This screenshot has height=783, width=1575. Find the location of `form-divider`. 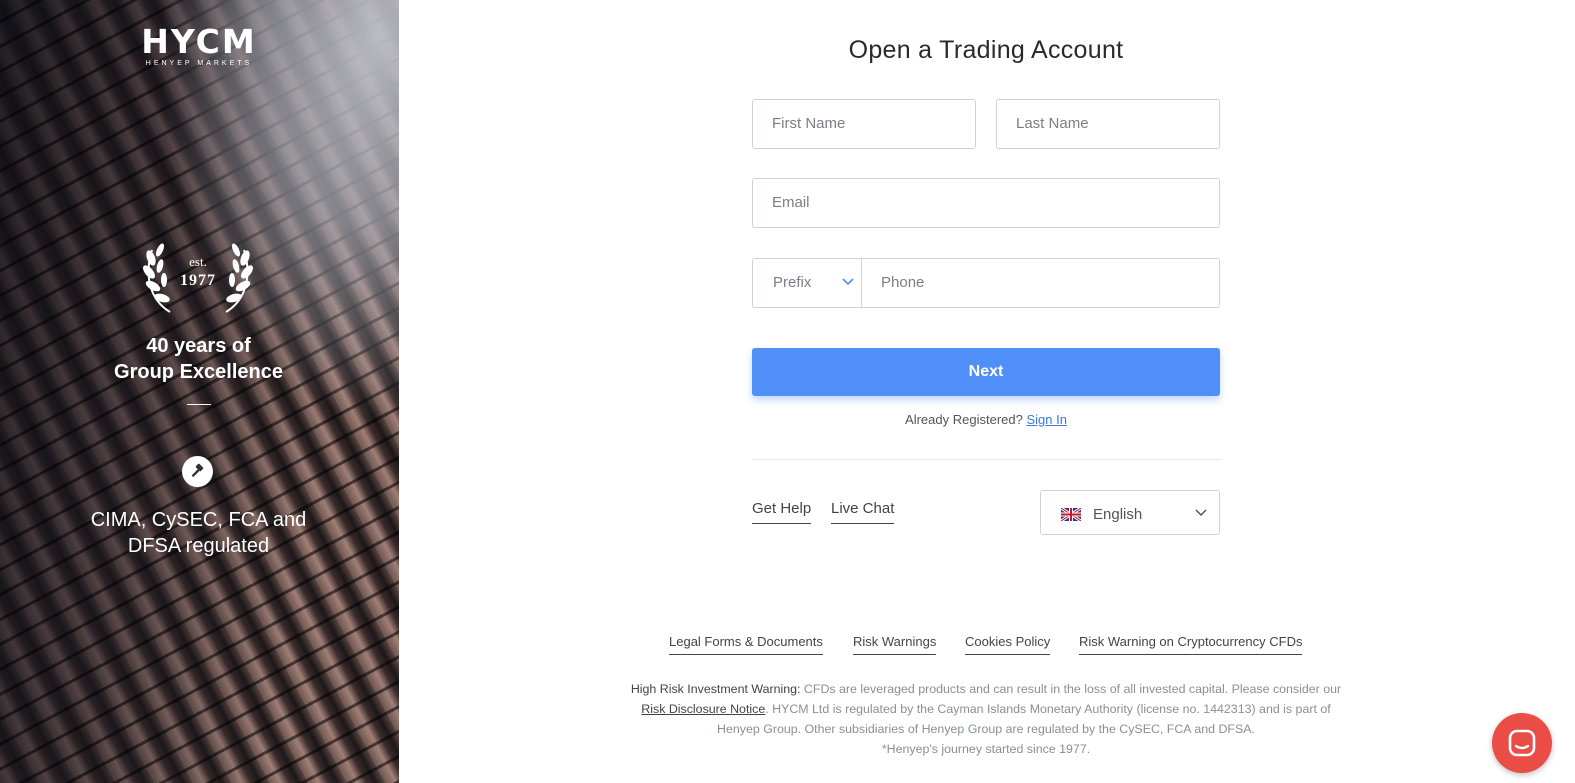

form-divider is located at coordinates (986, 459).